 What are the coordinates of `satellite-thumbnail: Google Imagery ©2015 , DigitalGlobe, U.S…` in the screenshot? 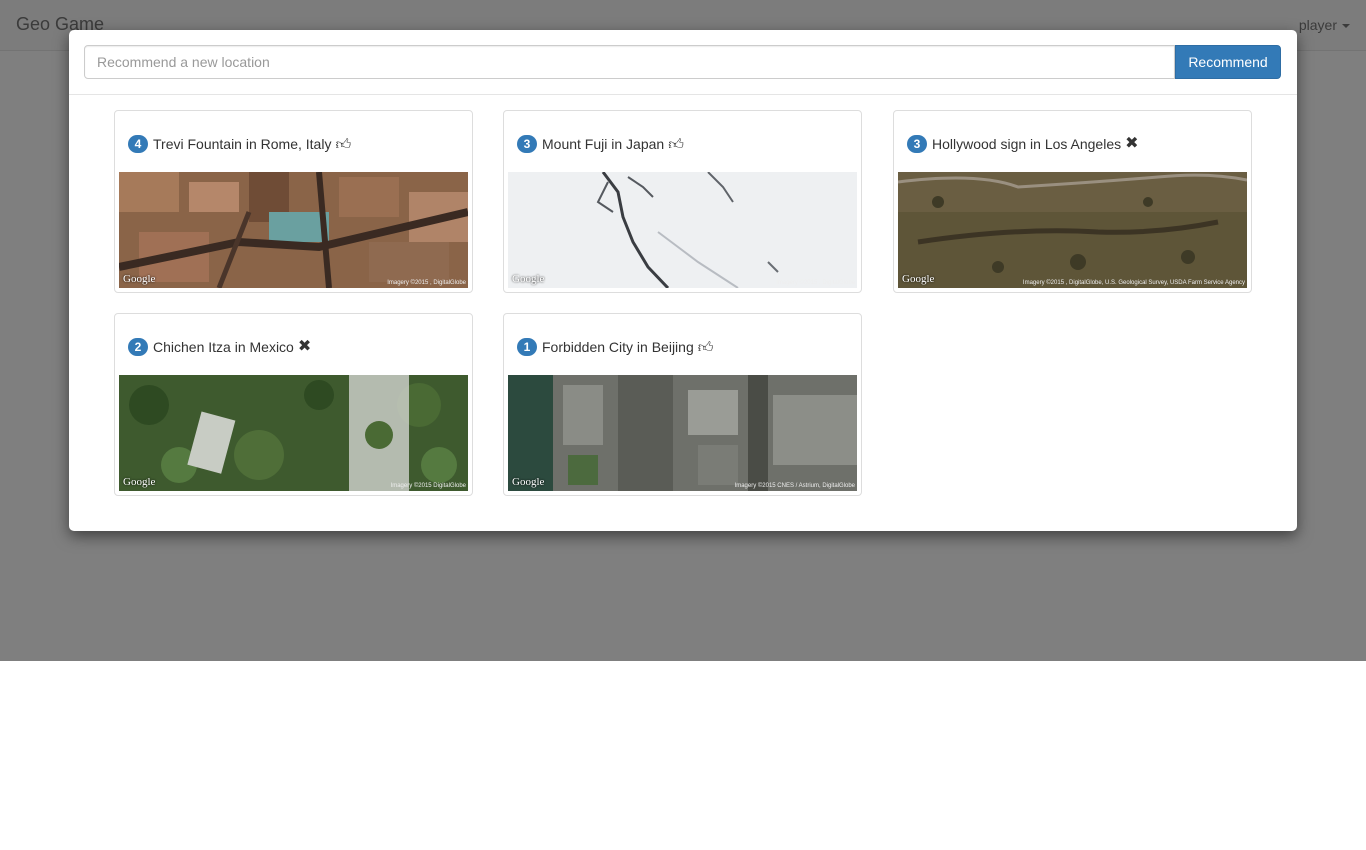 It's located at (1072, 230).